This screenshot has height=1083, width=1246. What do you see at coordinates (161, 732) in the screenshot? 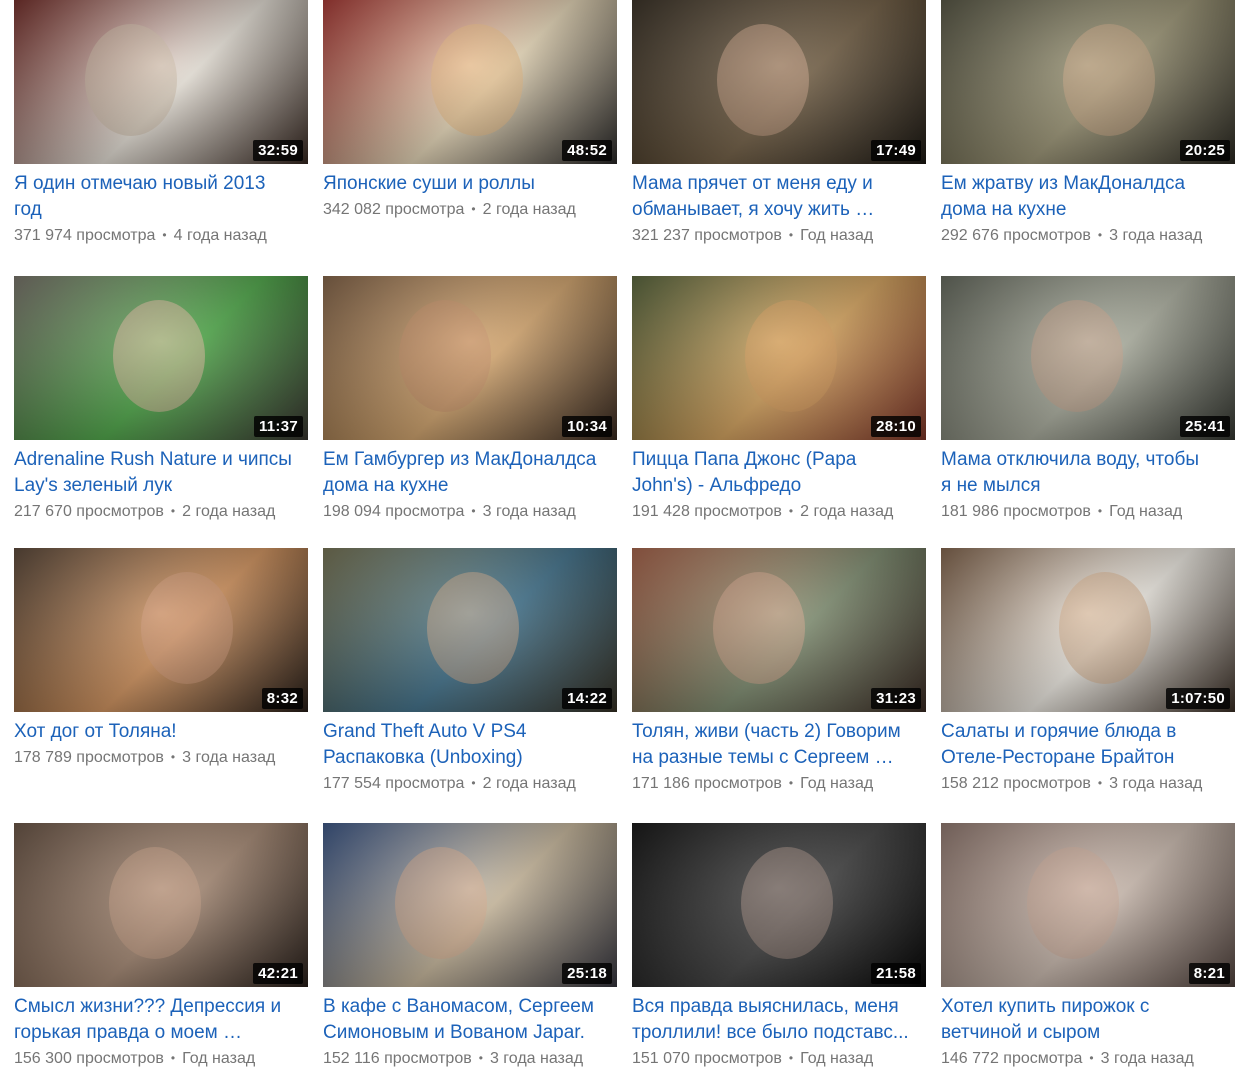
I see `video-title: Хот дог от Толяна!` at bounding box center [161, 732].